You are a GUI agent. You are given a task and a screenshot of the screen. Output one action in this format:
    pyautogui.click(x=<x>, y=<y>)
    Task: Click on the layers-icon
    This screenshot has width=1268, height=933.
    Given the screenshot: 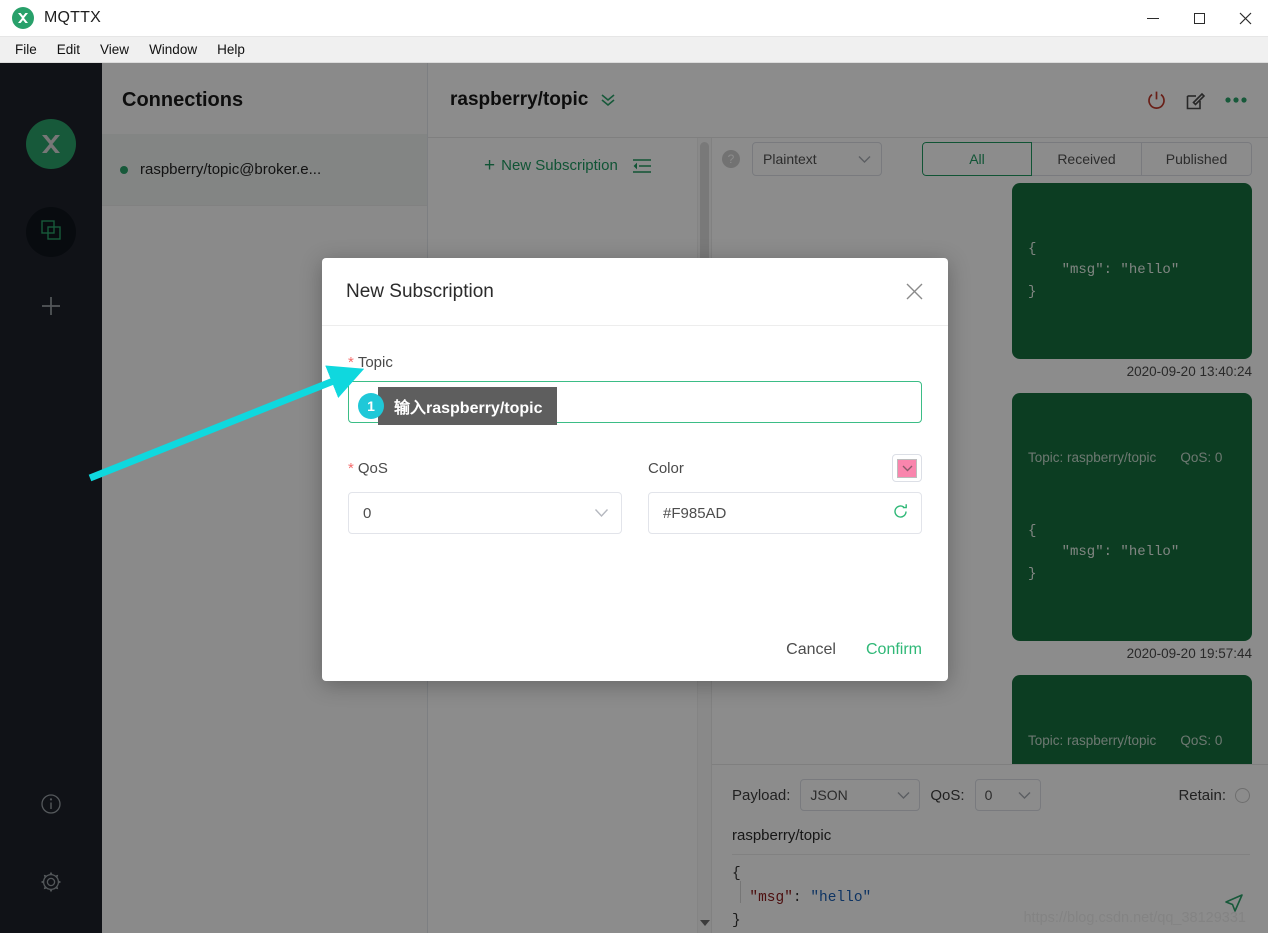 What is the action you would take?
    pyautogui.click(x=51, y=232)
    